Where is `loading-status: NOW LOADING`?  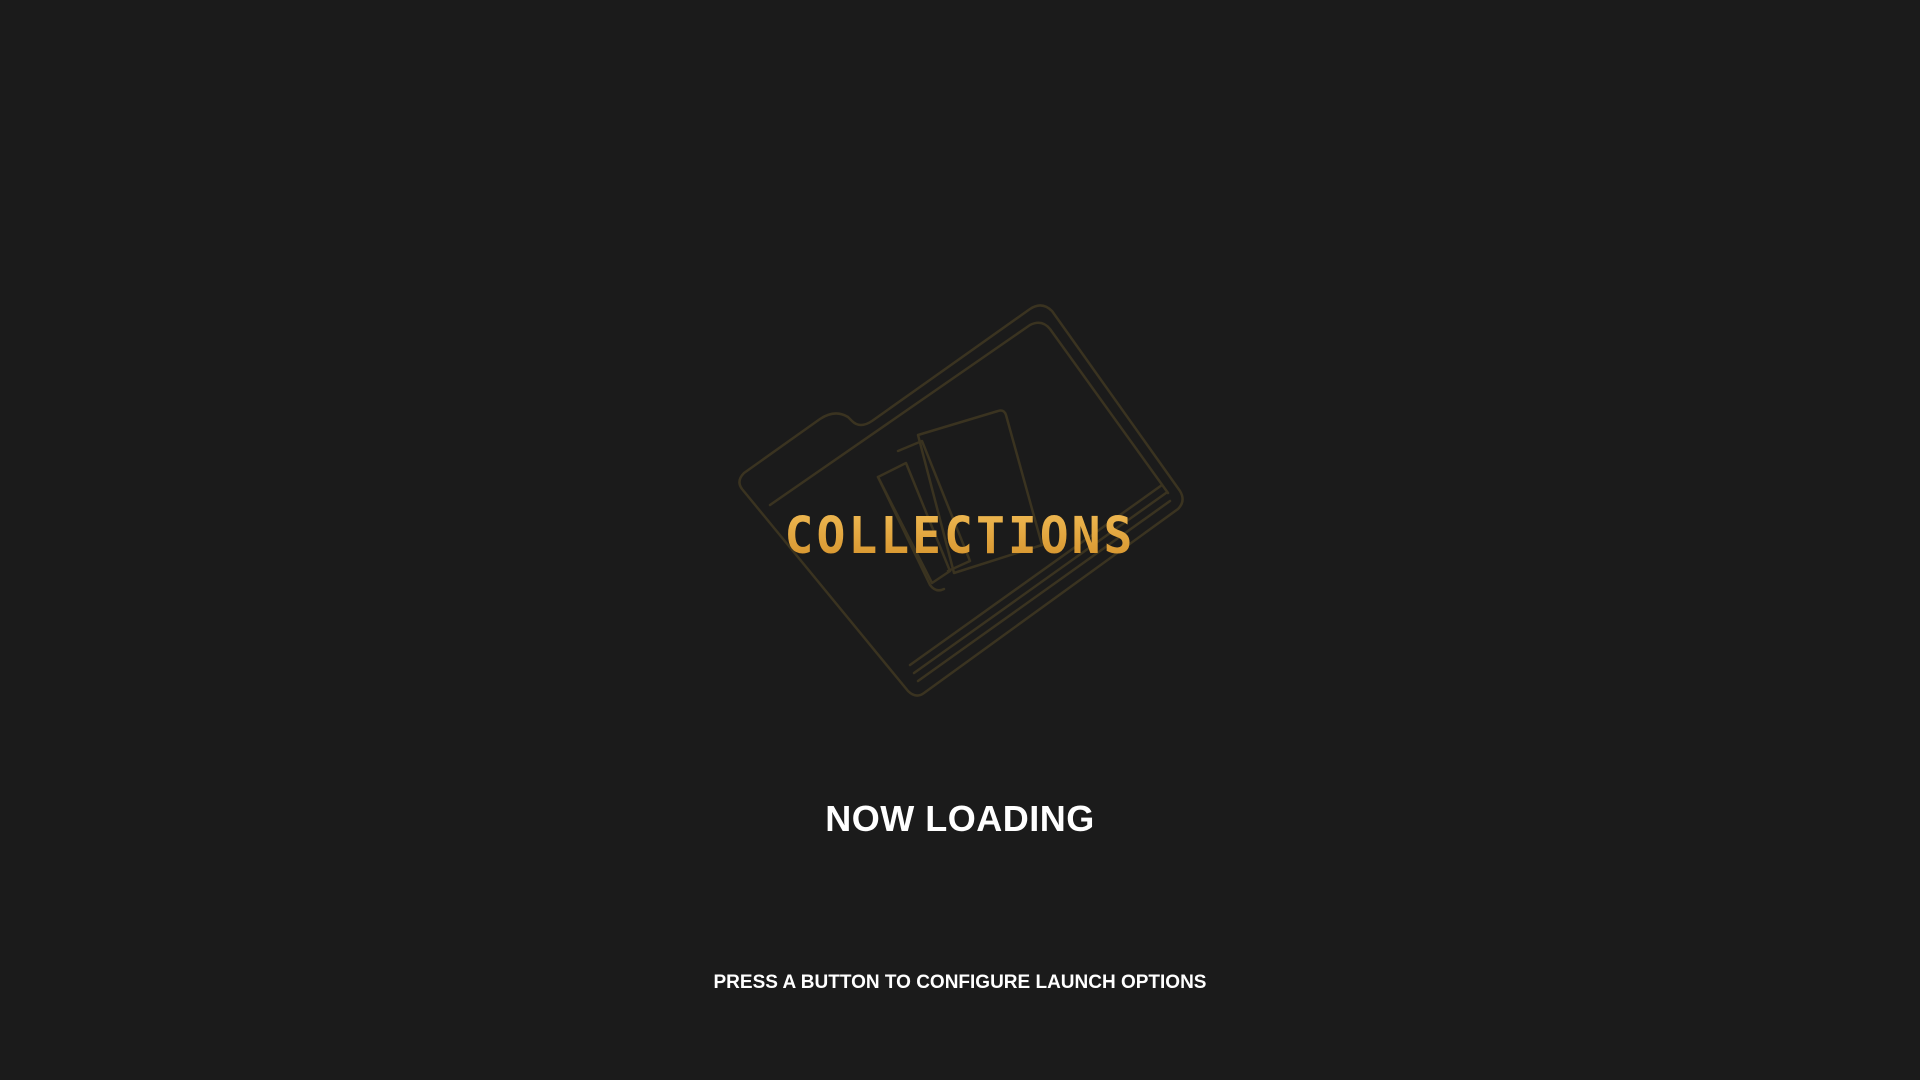
loading-status: NOW LOADING is located at coordinates (960, 818).